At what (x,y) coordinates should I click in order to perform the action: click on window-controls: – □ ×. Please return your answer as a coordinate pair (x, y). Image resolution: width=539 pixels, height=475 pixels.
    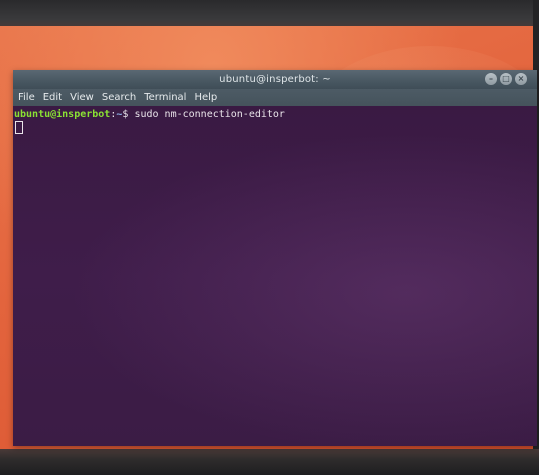
    Looking at the image, I should click on (506, 79).